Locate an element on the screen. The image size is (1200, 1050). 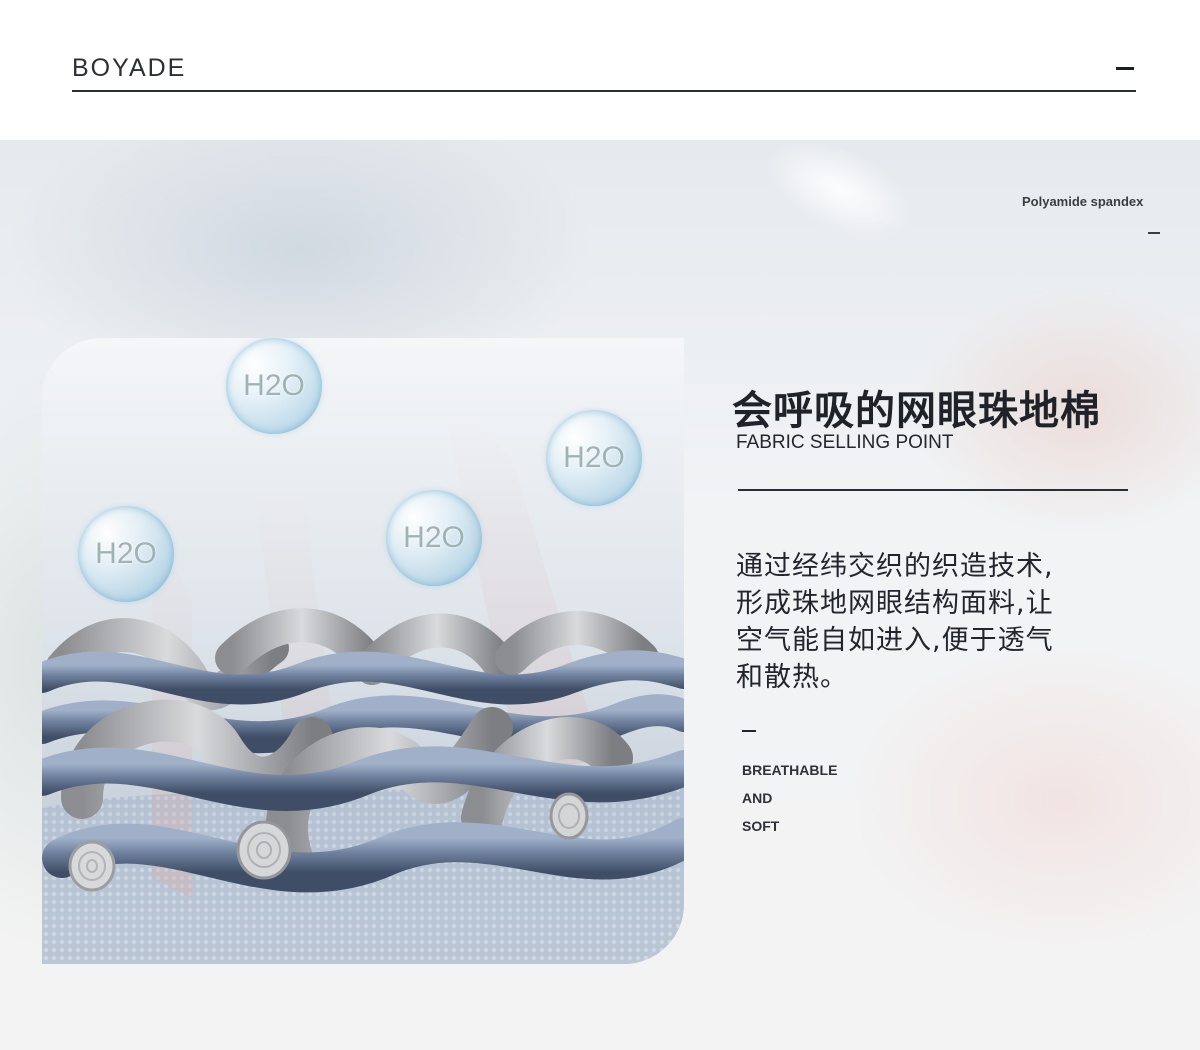
description-line: 形成珠地网眼结构面料,让 is located at coordinates (895, 603).